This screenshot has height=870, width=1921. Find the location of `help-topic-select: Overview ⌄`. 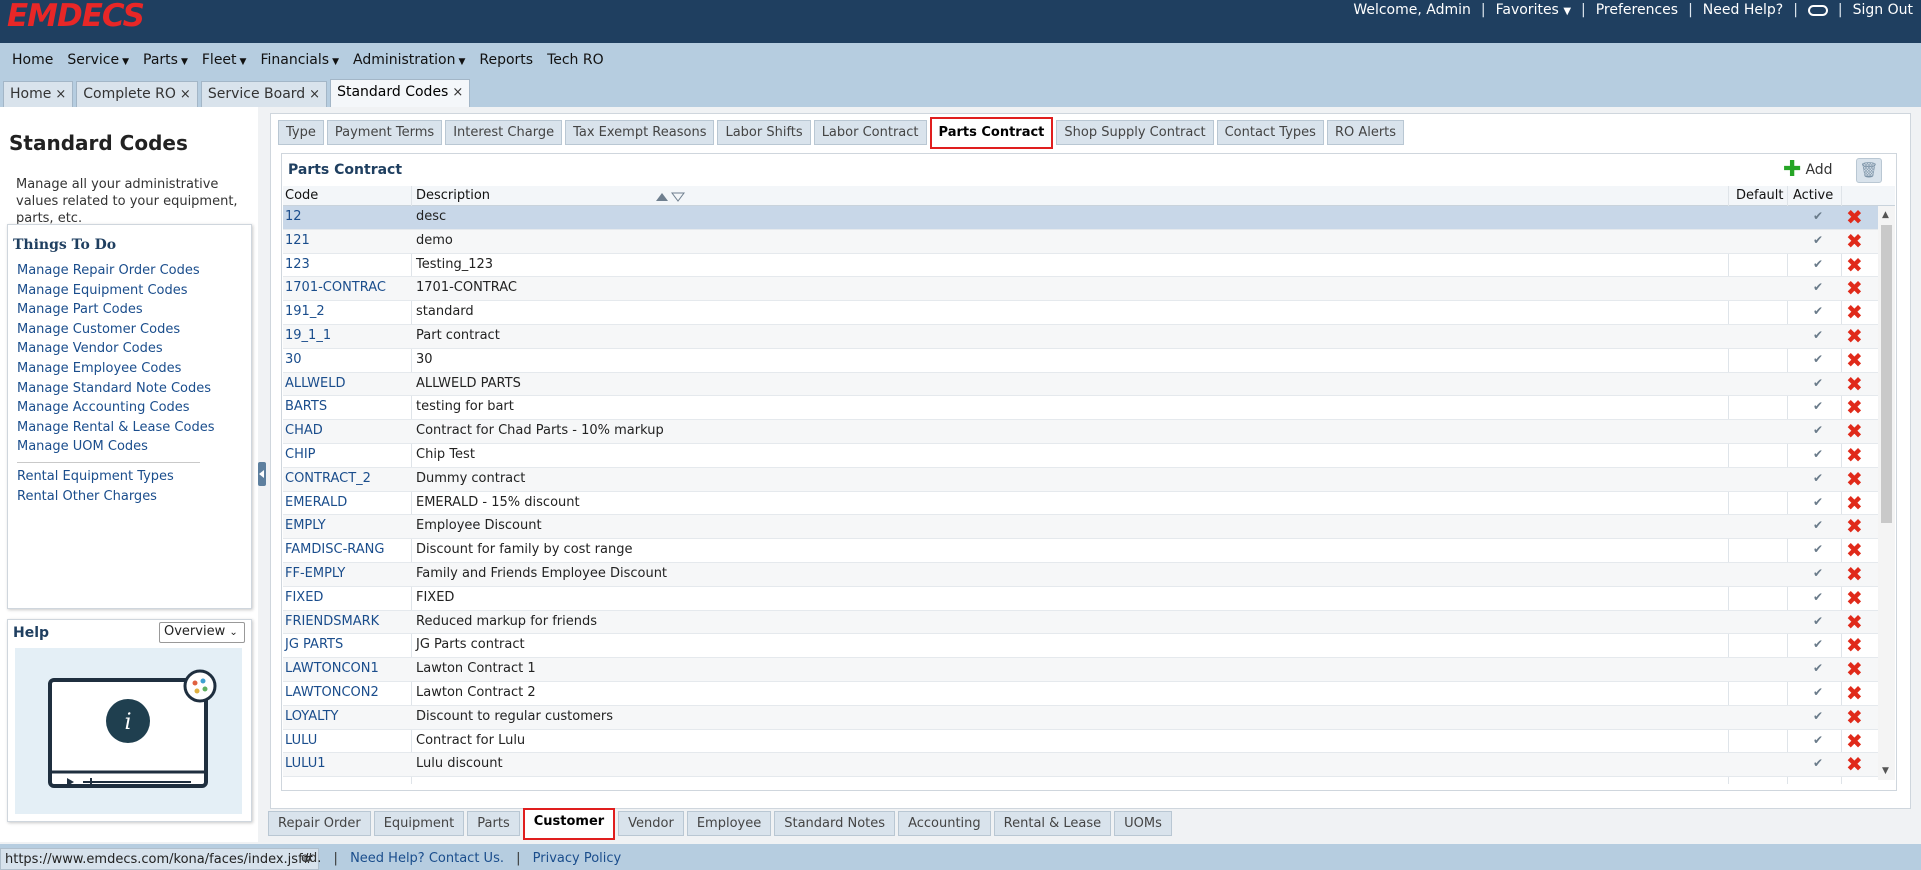

help-topic-select: Overview ⌄ is located at coordinates (202, 632).